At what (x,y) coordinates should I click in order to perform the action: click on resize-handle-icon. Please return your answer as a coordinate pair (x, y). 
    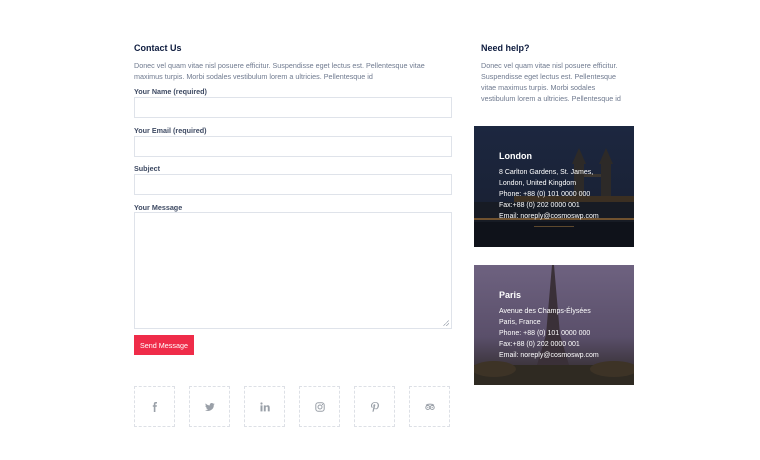
    Looking at the image, I should click on (446, 323).